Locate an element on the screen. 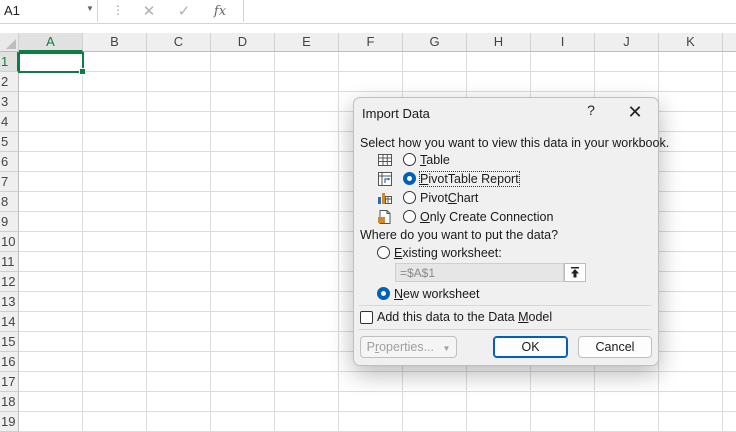 Image resolution: width=736 pixels, height=432 pixels. row-header-1: 1 is located at coordinates (9, 62).